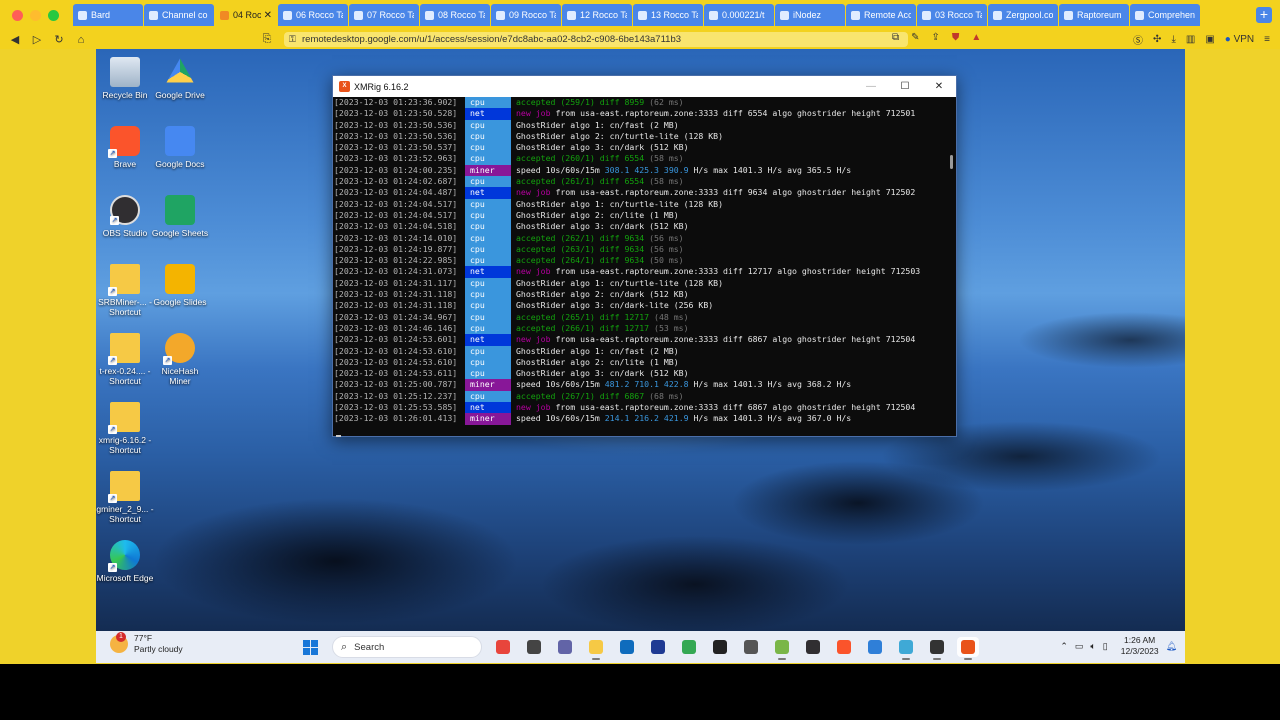 The height and width of the screenshot is (720, 1280). What do you see at coordinates (180, 147) in the screenshot?
I see `desktop-icon: Google Docs` at bounding box center [180, 147].